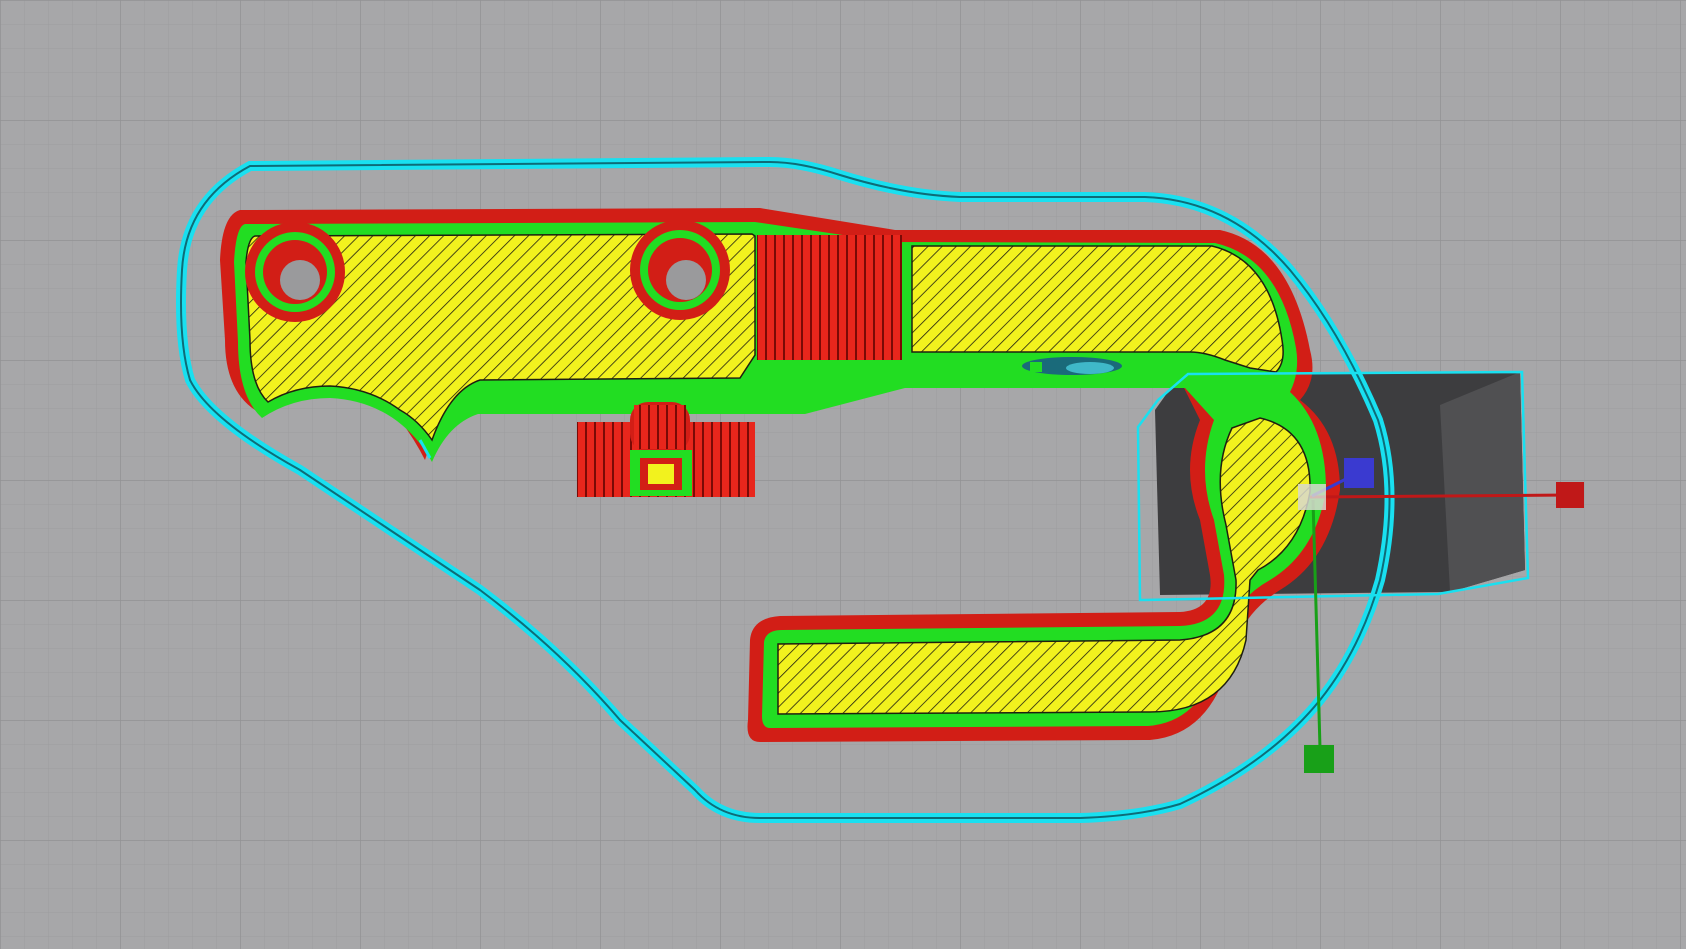 The image size is (1686, 949). I want to click on screw-hole-left, so click(295, 272).